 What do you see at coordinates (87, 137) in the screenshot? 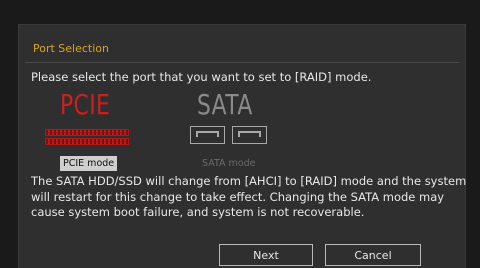
I see `pcie-slot-icon` at bounding box center [87, 137].